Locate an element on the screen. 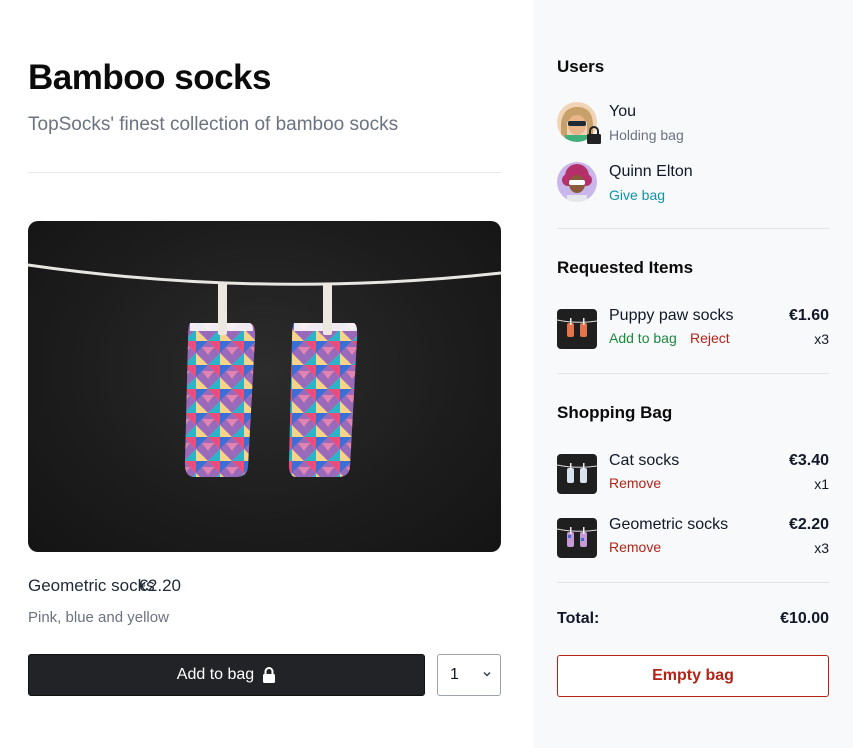  product-name: Geometric socks is located at coordinates (91, 585).